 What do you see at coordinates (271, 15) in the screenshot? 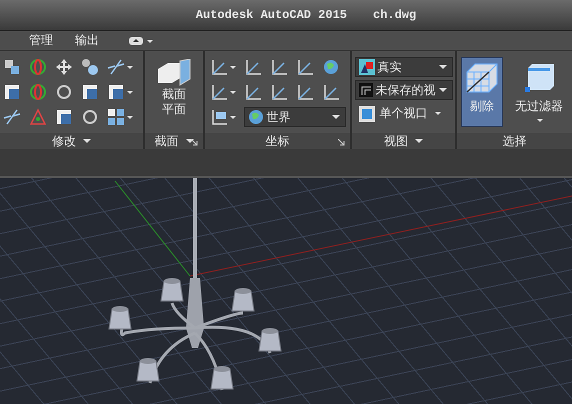
I see `window-title: Autodesk AutoCAD 2015` at bounding box center [271, 15].